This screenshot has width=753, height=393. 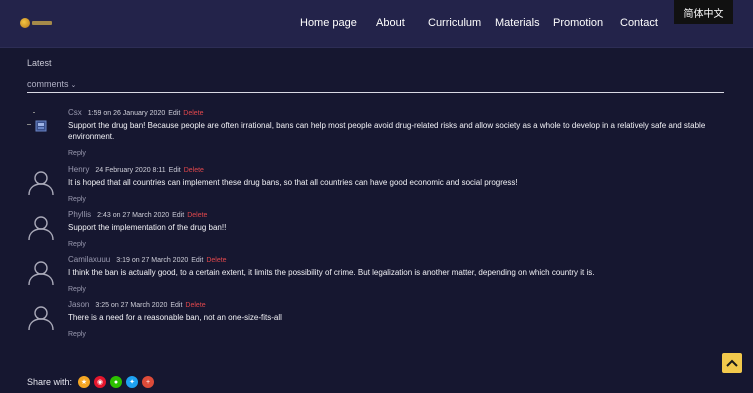 I want to click on comment-meta: Henry 24 February 2020 8:11 Edit Delete, so click(x=398, y=170).